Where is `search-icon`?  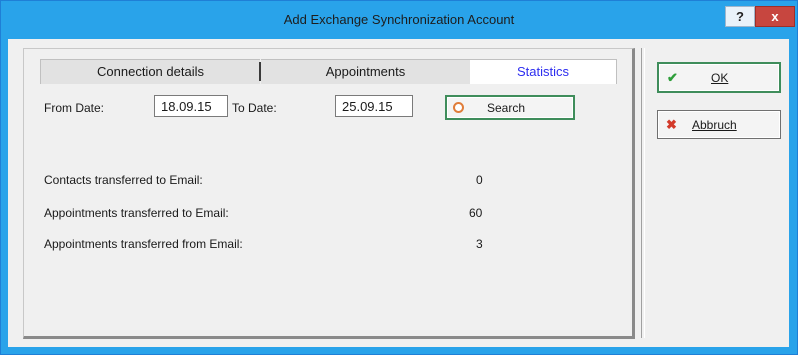
search-icon is located at coordinates (458, 107).